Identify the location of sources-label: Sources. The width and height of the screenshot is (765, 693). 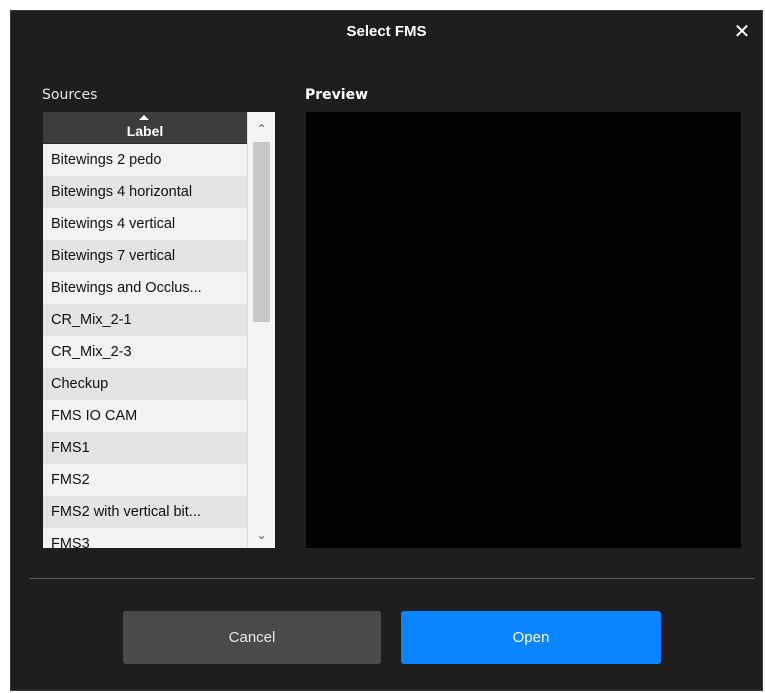
(70, 95).